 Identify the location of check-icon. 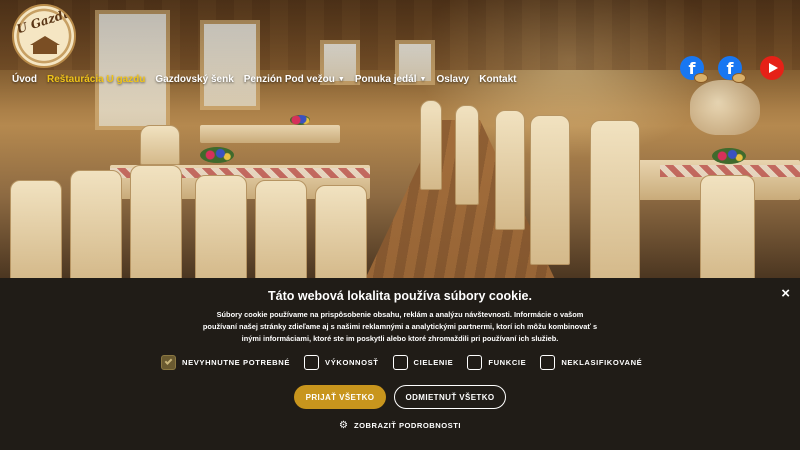
(168, 361).